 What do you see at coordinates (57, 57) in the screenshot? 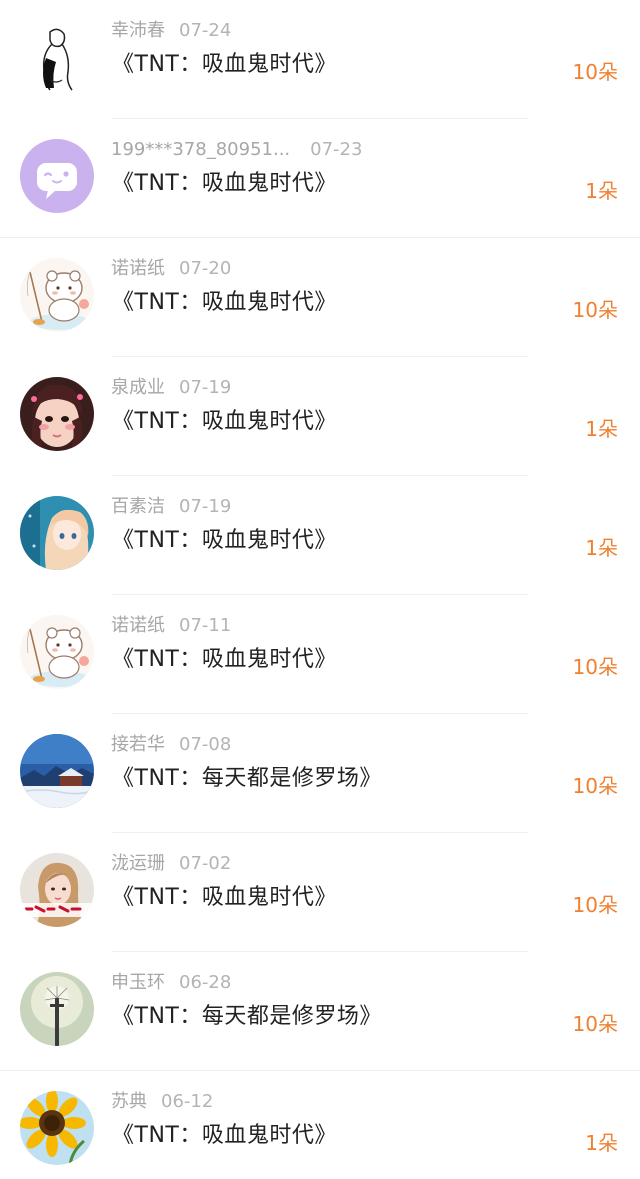
I see `sketch-figure-avatar` at bounding box center [57, 57].